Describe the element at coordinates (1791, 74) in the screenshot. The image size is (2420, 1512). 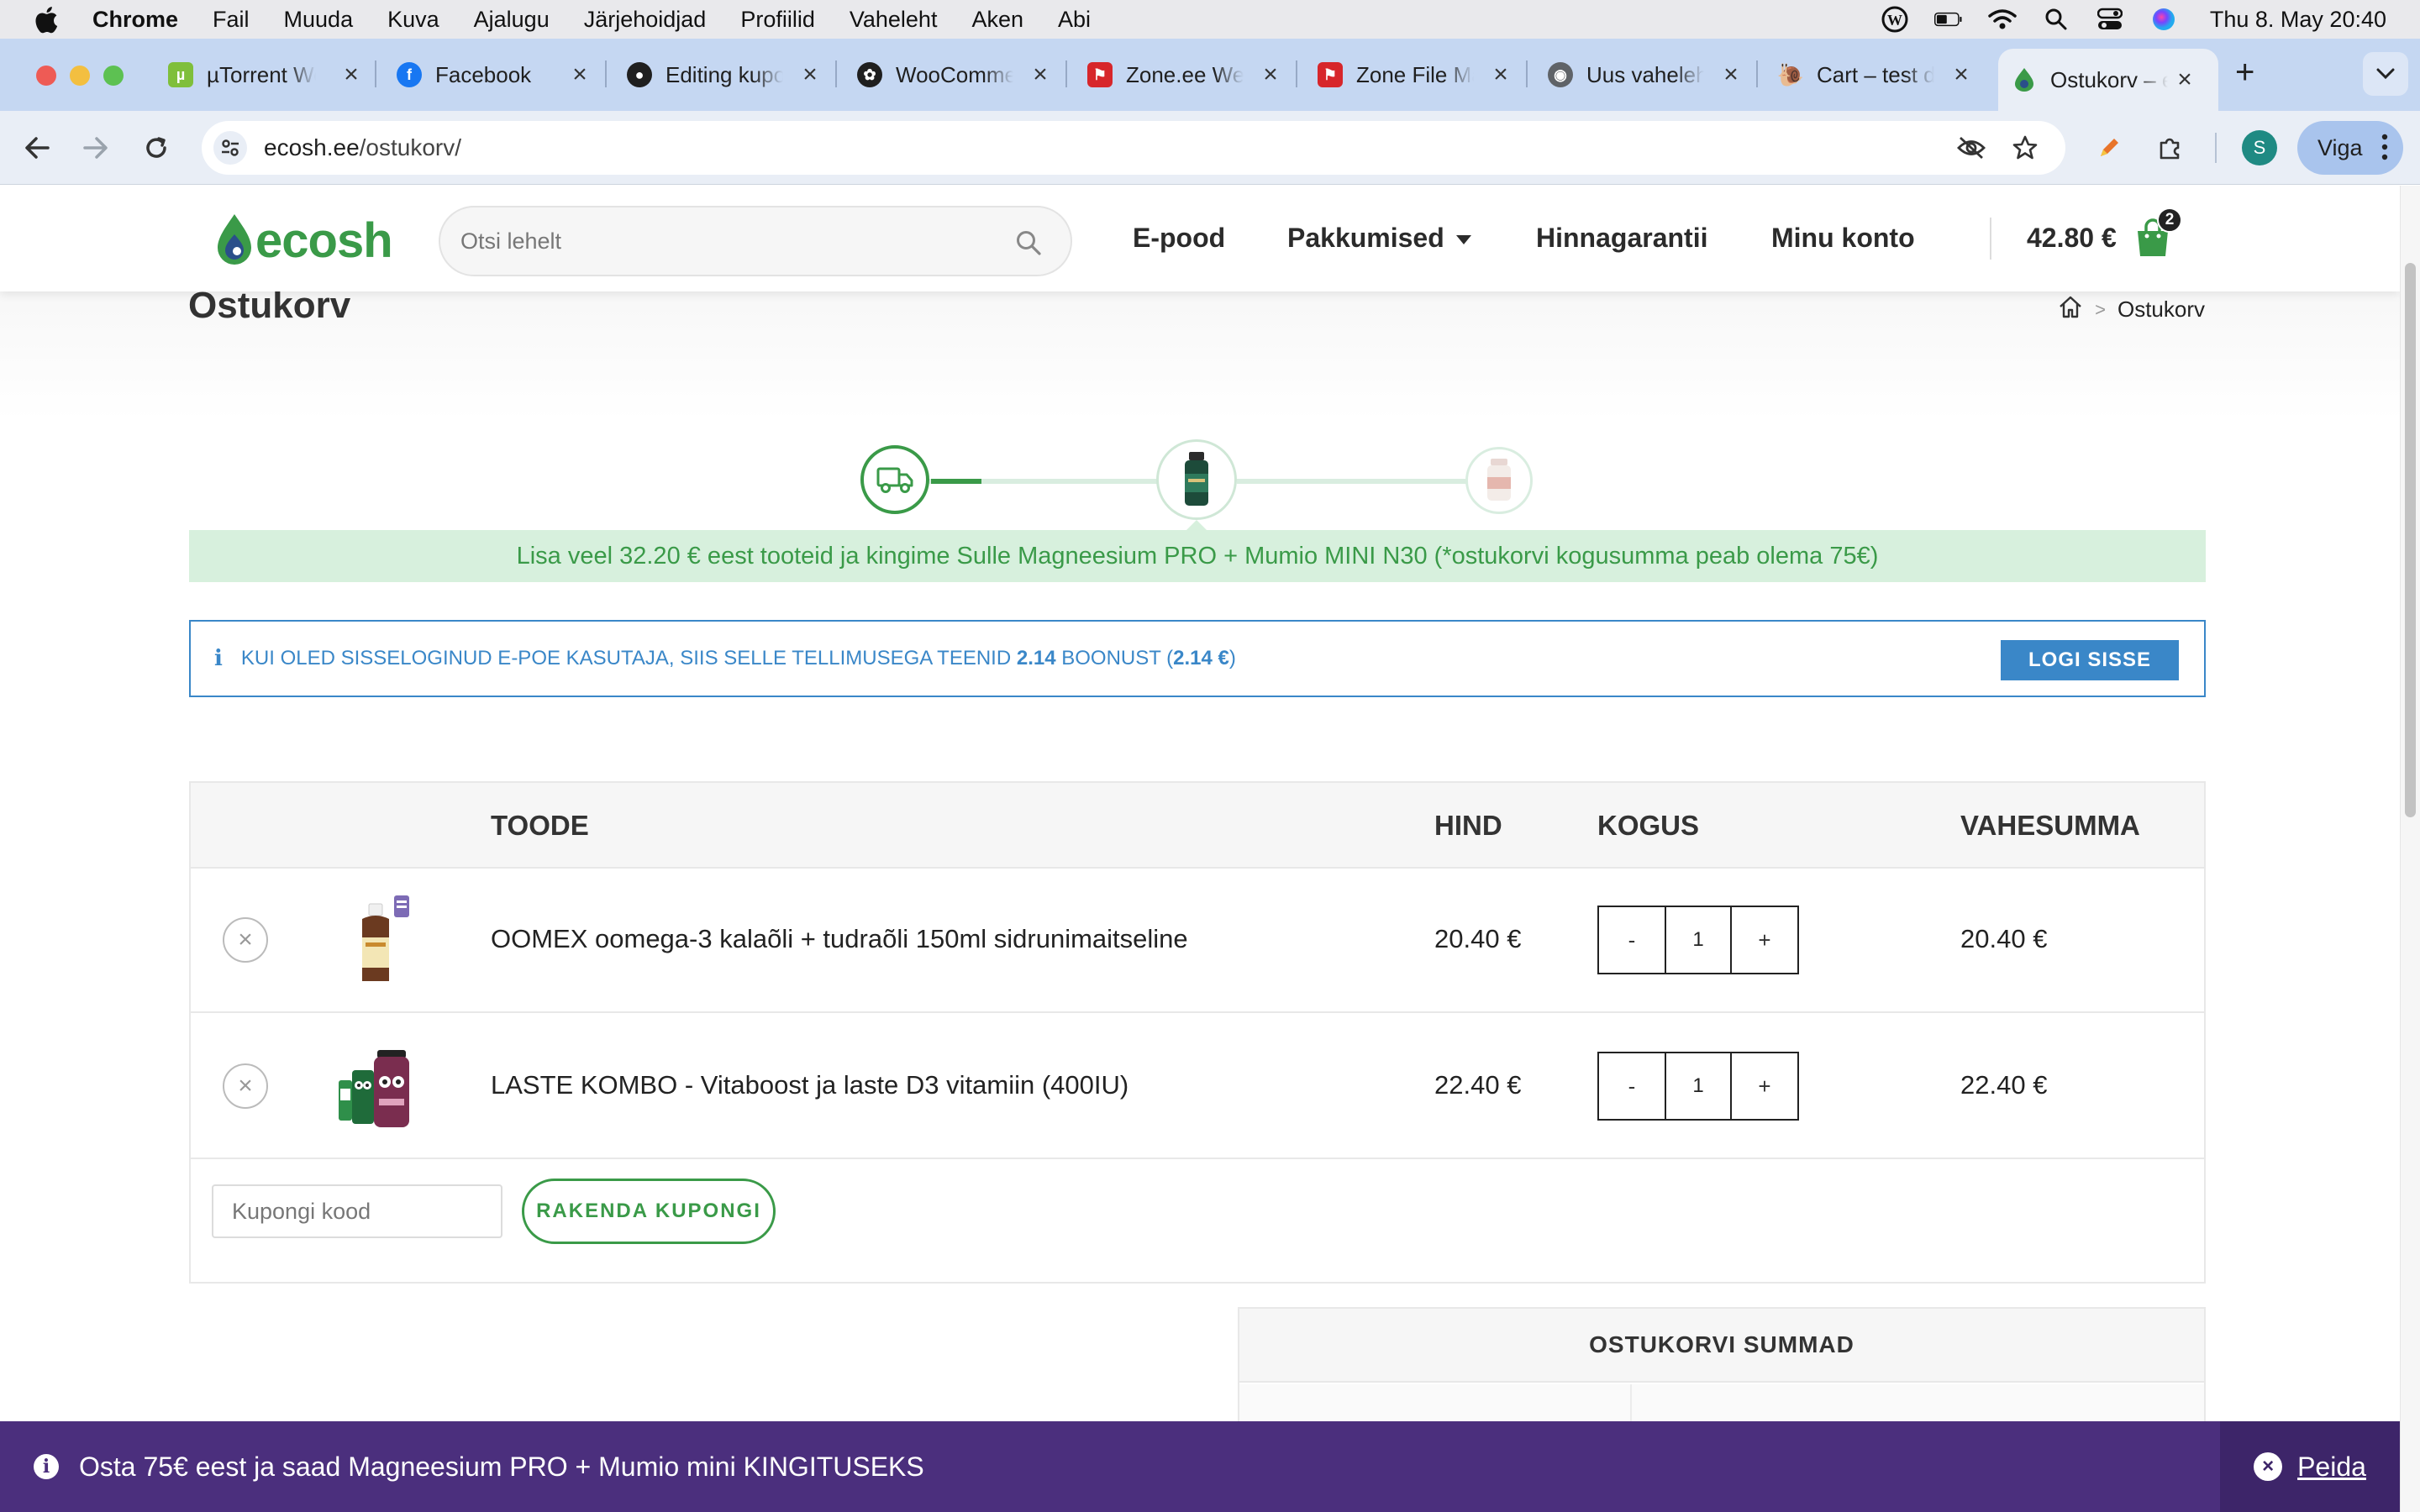
I see `snail-icon: 🐌` at that location.